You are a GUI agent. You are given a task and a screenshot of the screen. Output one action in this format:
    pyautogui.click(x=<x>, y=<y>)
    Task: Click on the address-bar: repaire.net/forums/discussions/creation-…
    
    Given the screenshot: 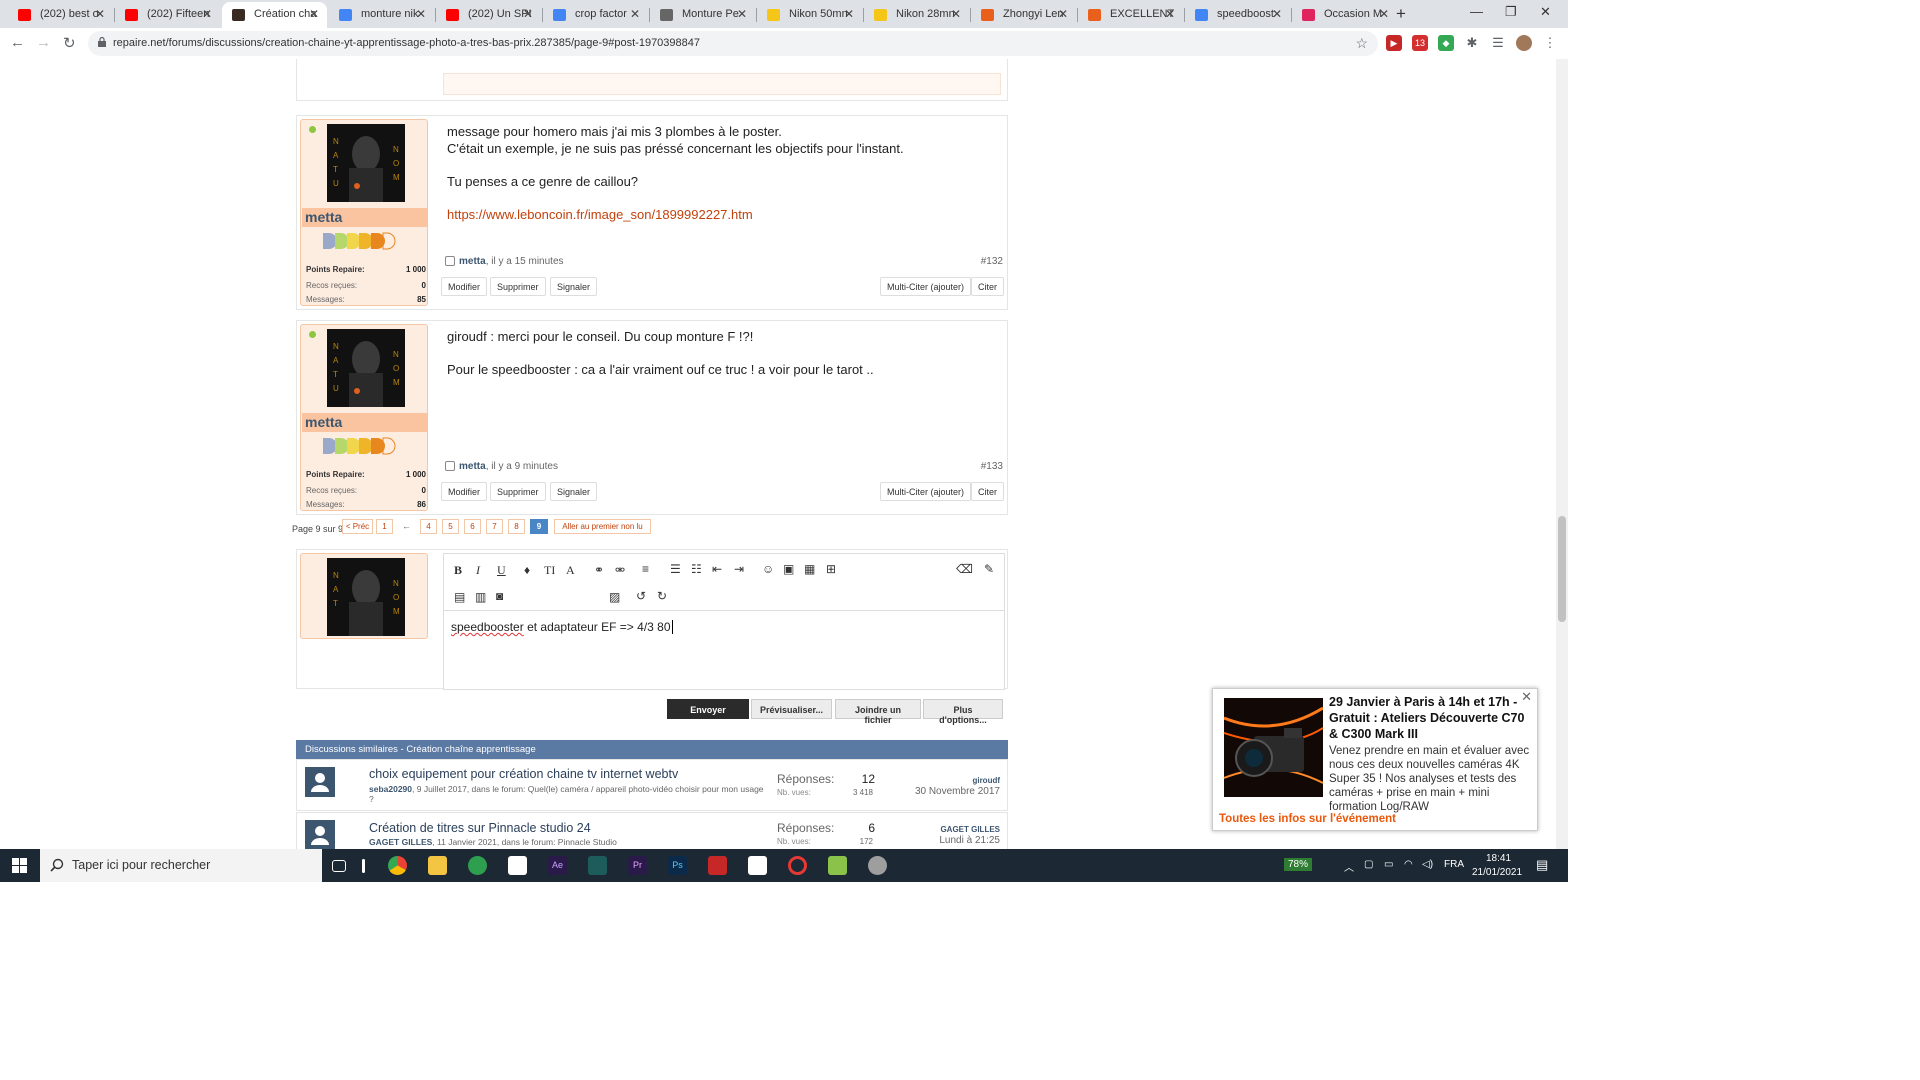 What is the action you would take?
    pyautogui.click(x=733, y=43)
    